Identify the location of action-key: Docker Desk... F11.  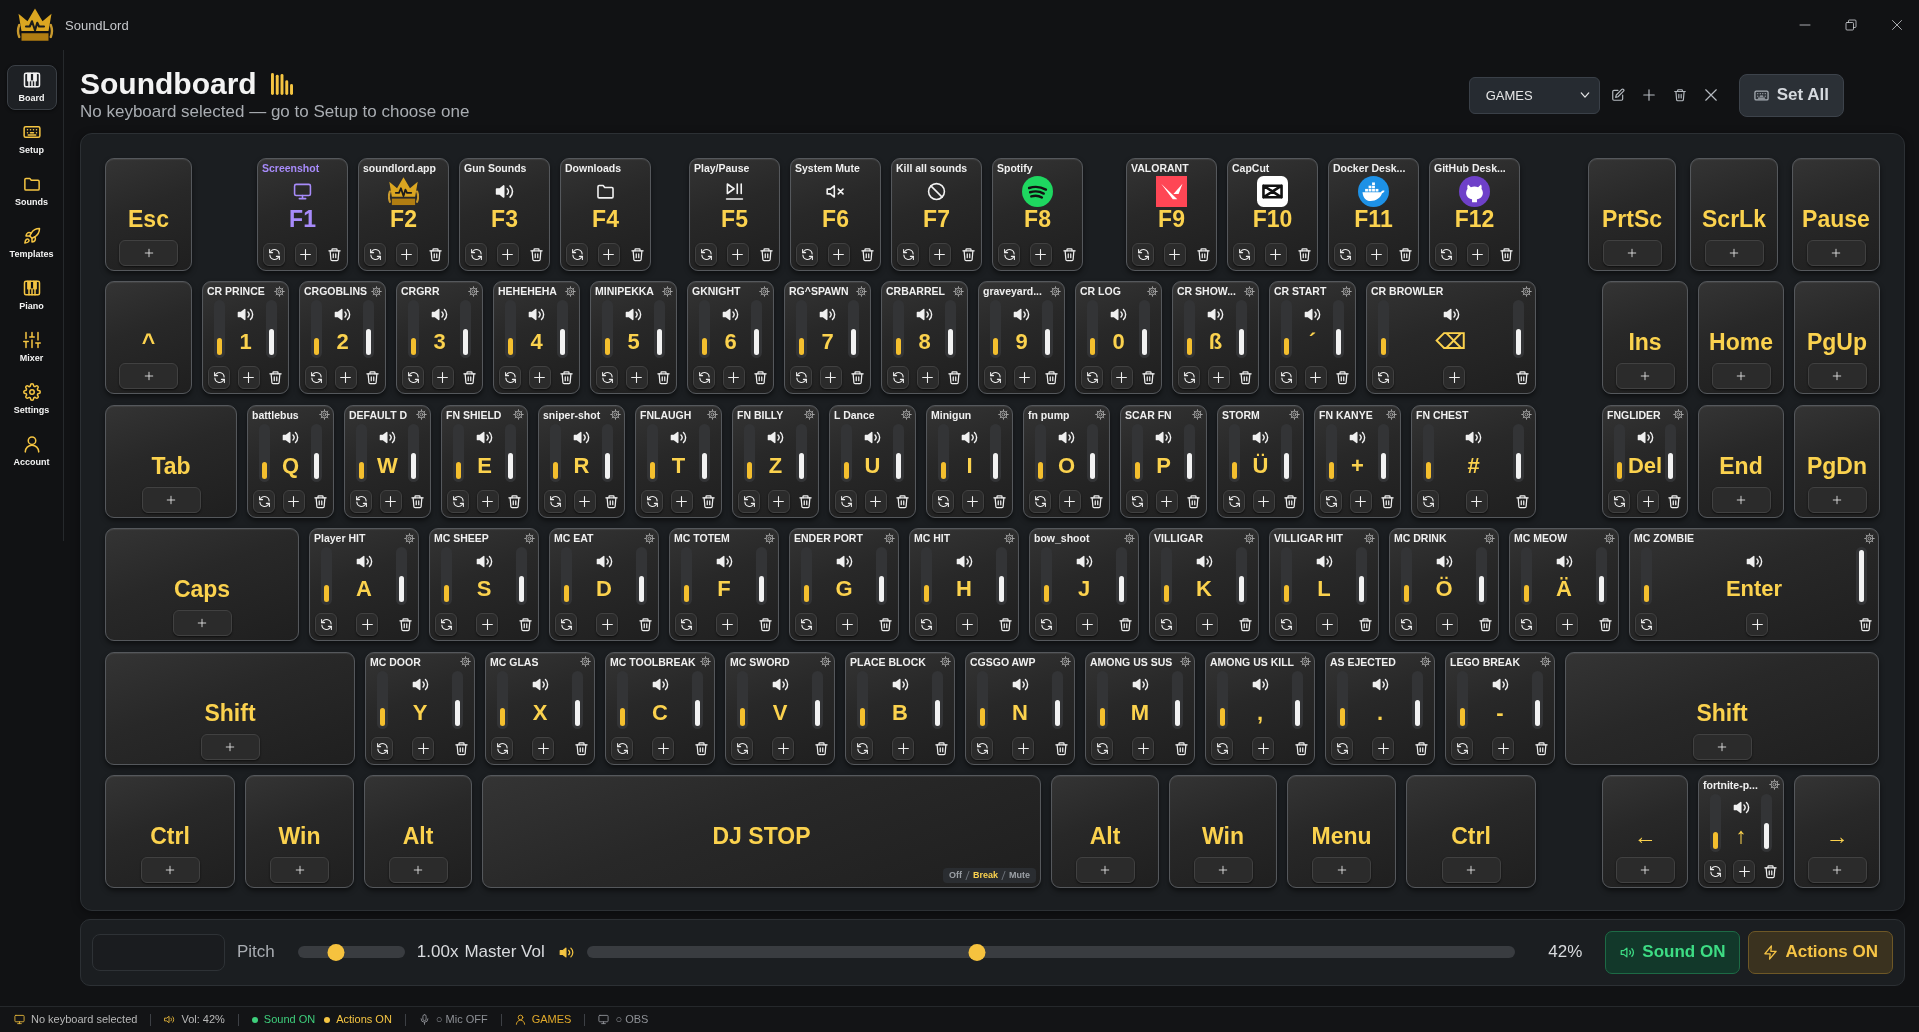
(1373, 214).